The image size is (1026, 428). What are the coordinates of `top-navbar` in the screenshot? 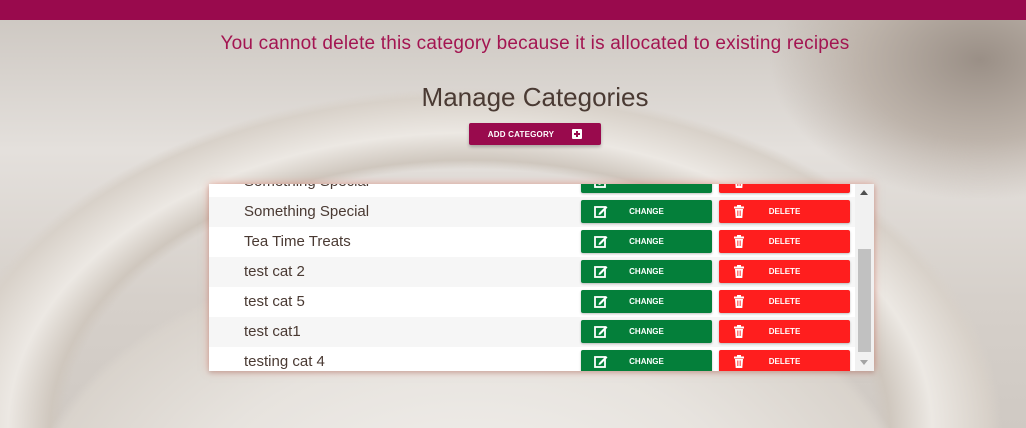 It's located at (513, 10).